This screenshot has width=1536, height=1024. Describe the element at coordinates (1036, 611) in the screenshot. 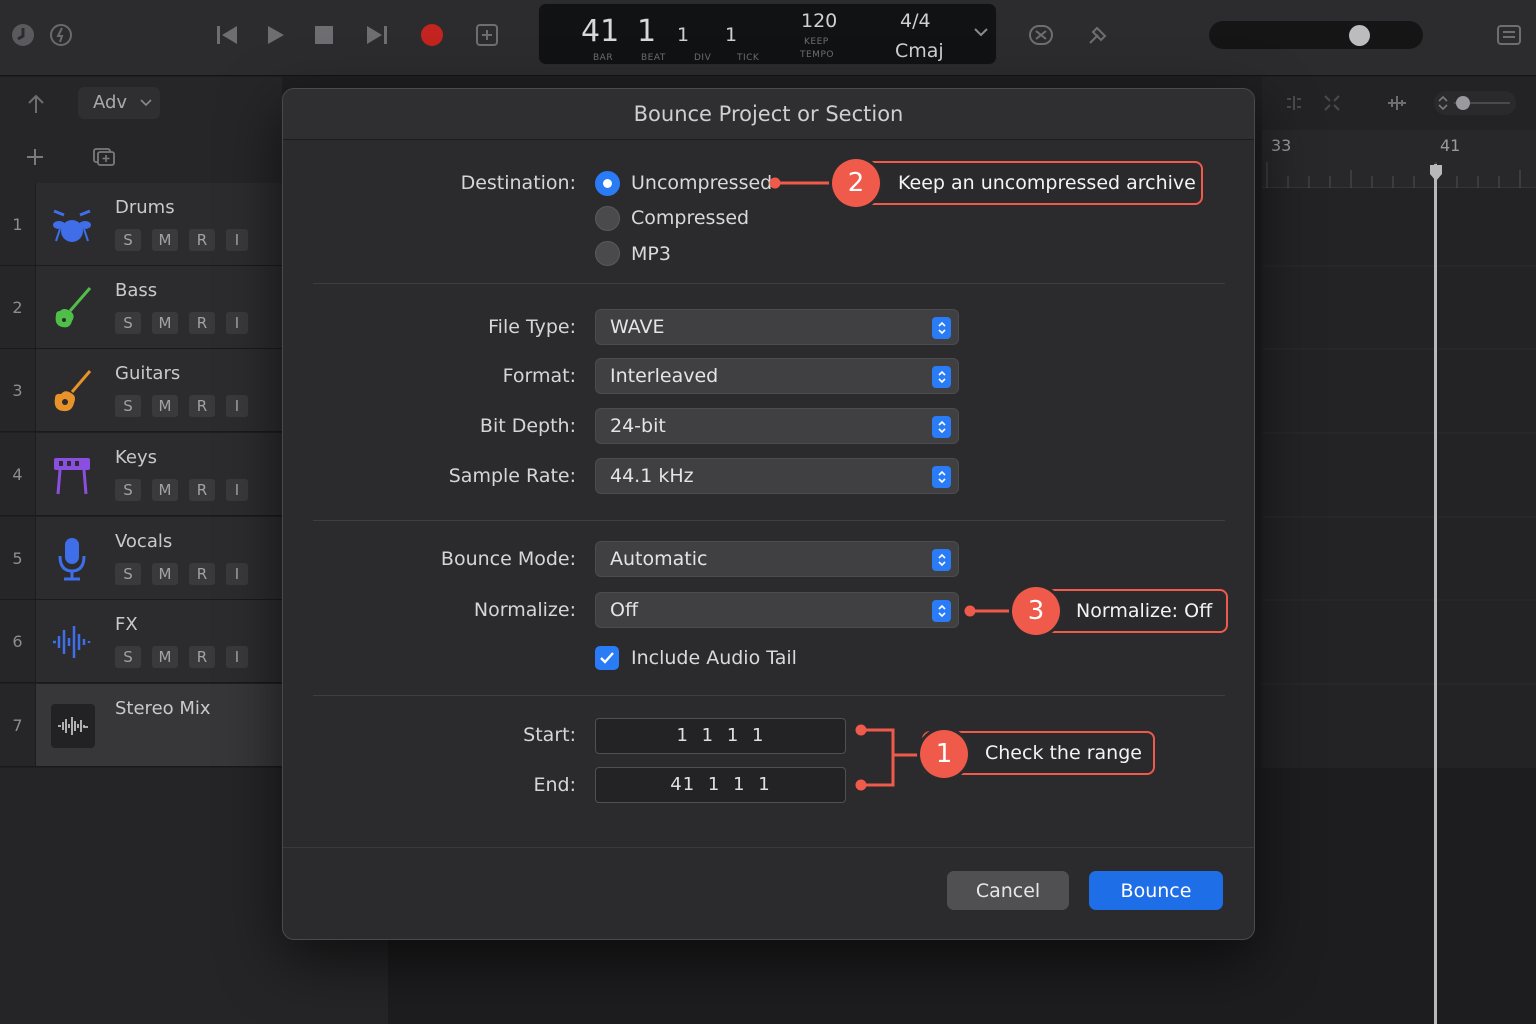

I see `callout-badge-3: 3` at that location.